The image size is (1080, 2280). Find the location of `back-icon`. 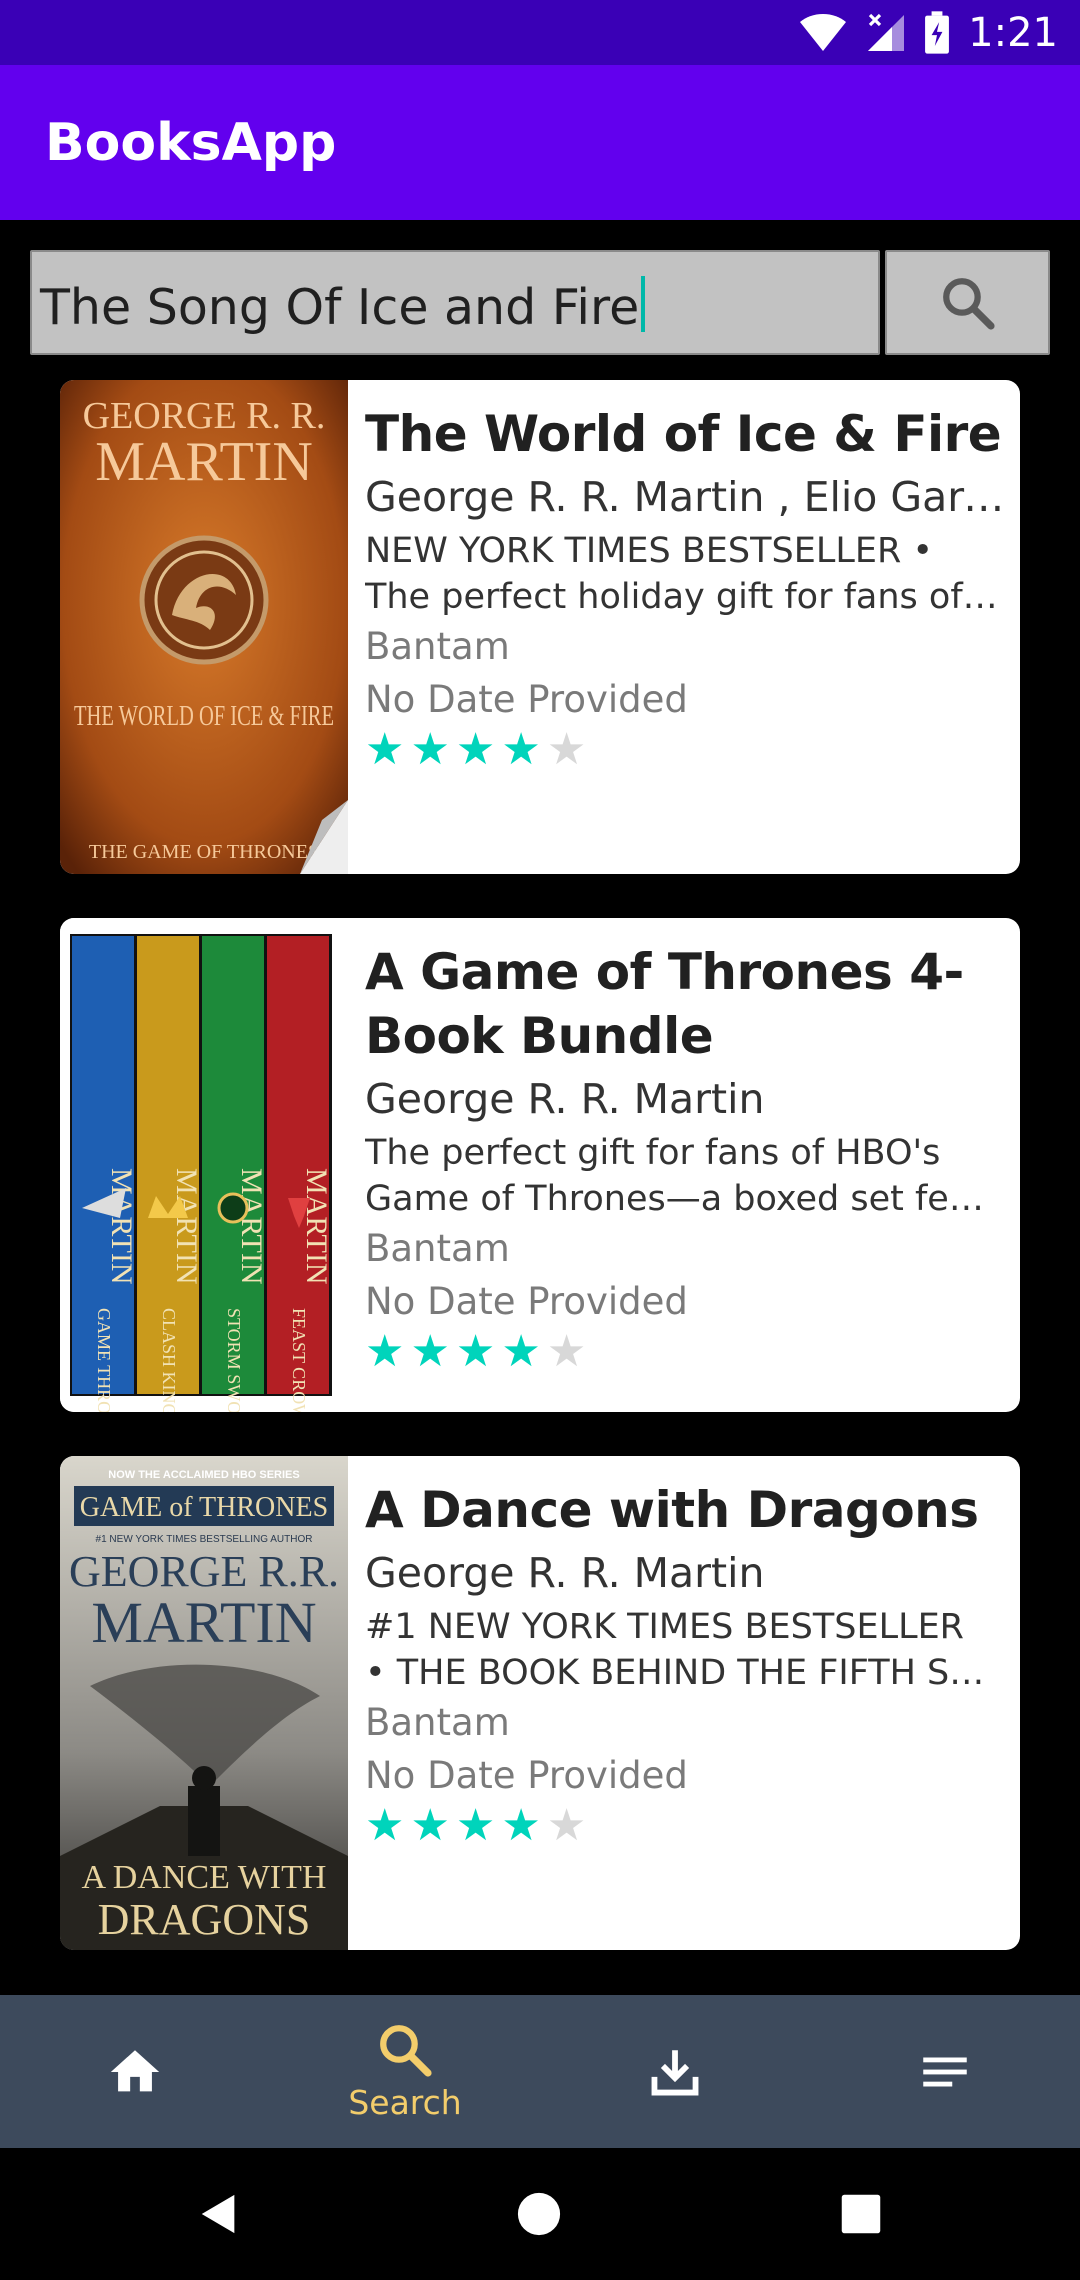

back-icon is located at coordinates (219, 2214).